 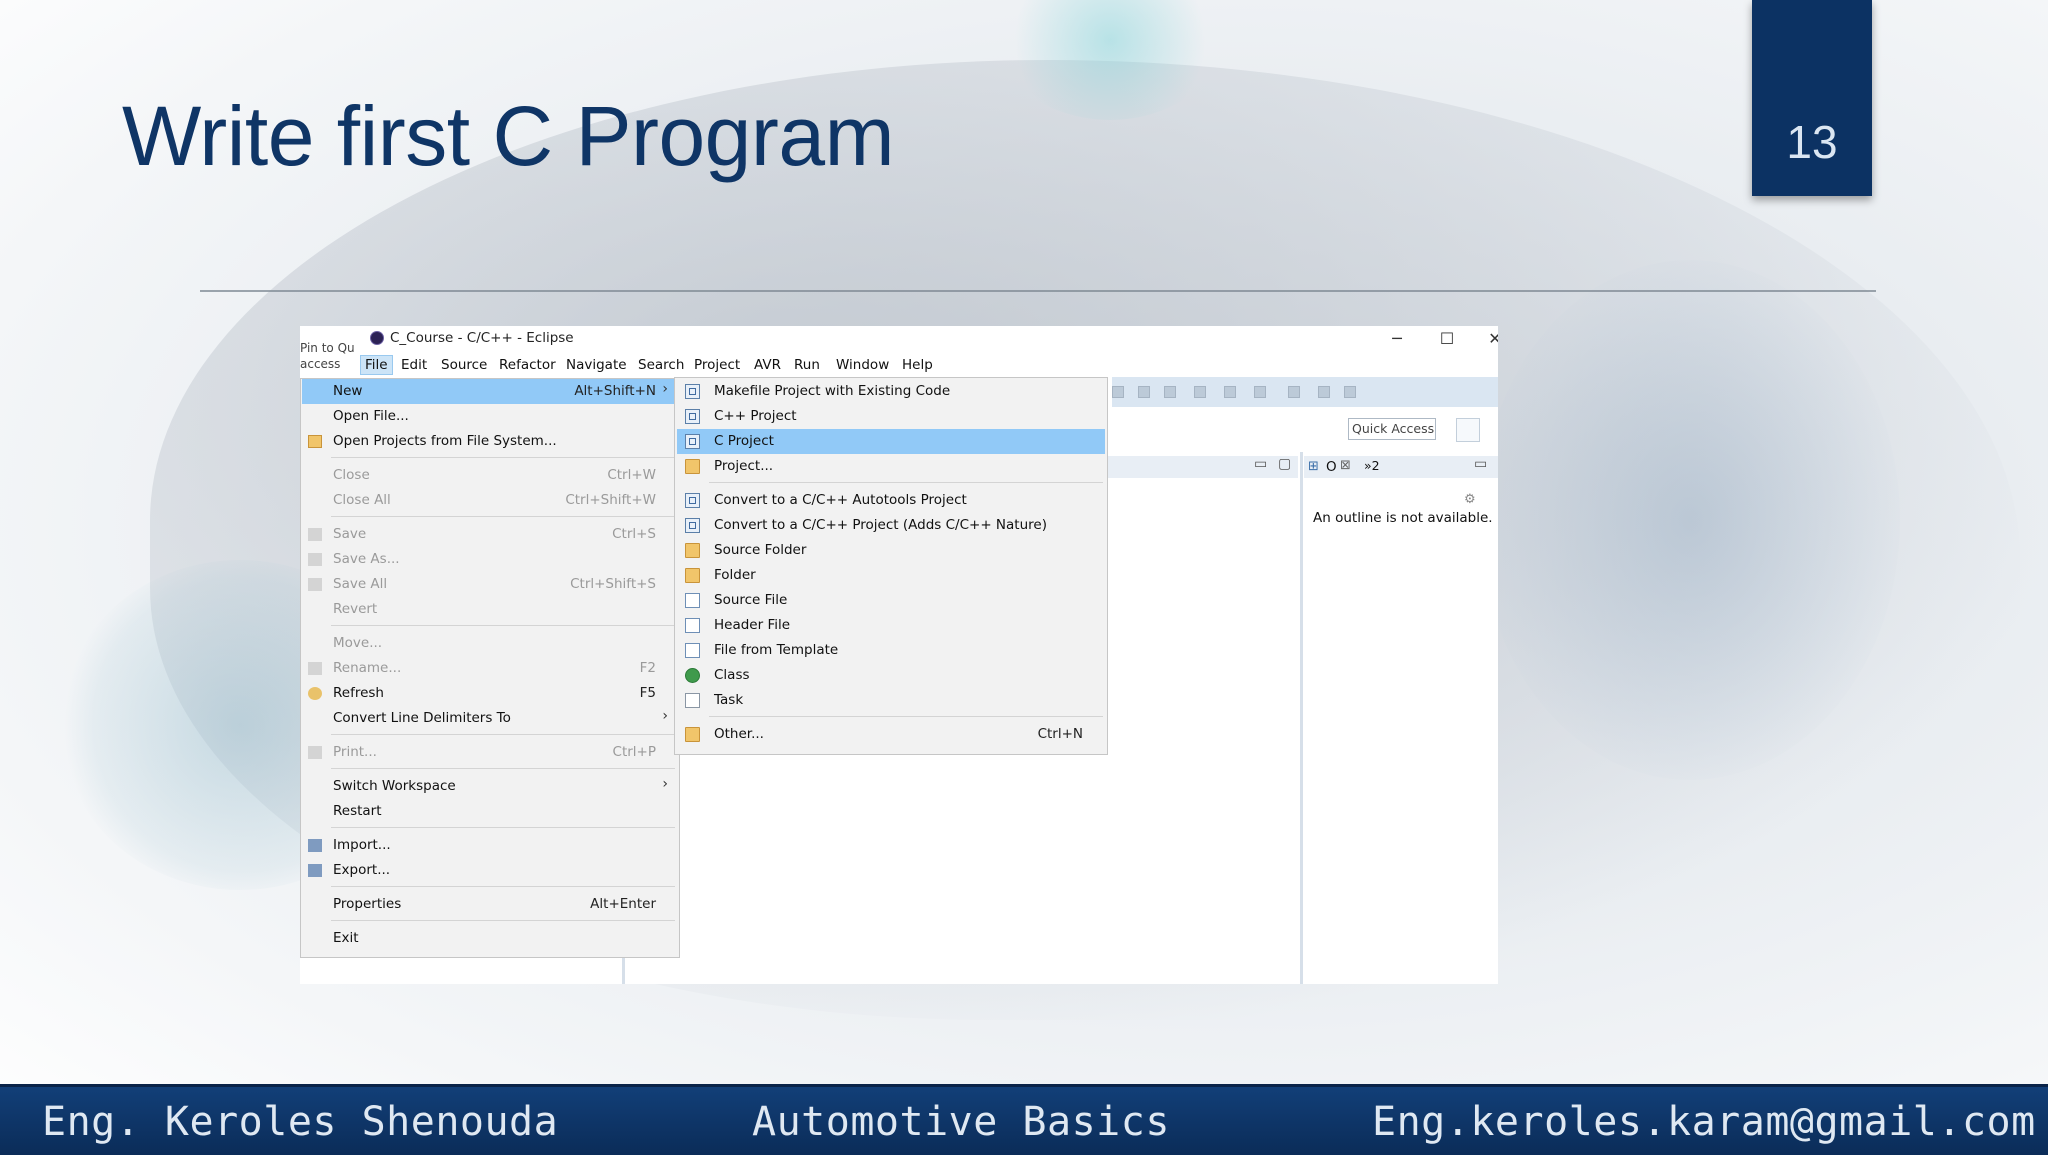 What do you see at coordinates (490, 609) in the screenshot?
I see `menu-item-revert: Revert` at bounding box center [490, 609].